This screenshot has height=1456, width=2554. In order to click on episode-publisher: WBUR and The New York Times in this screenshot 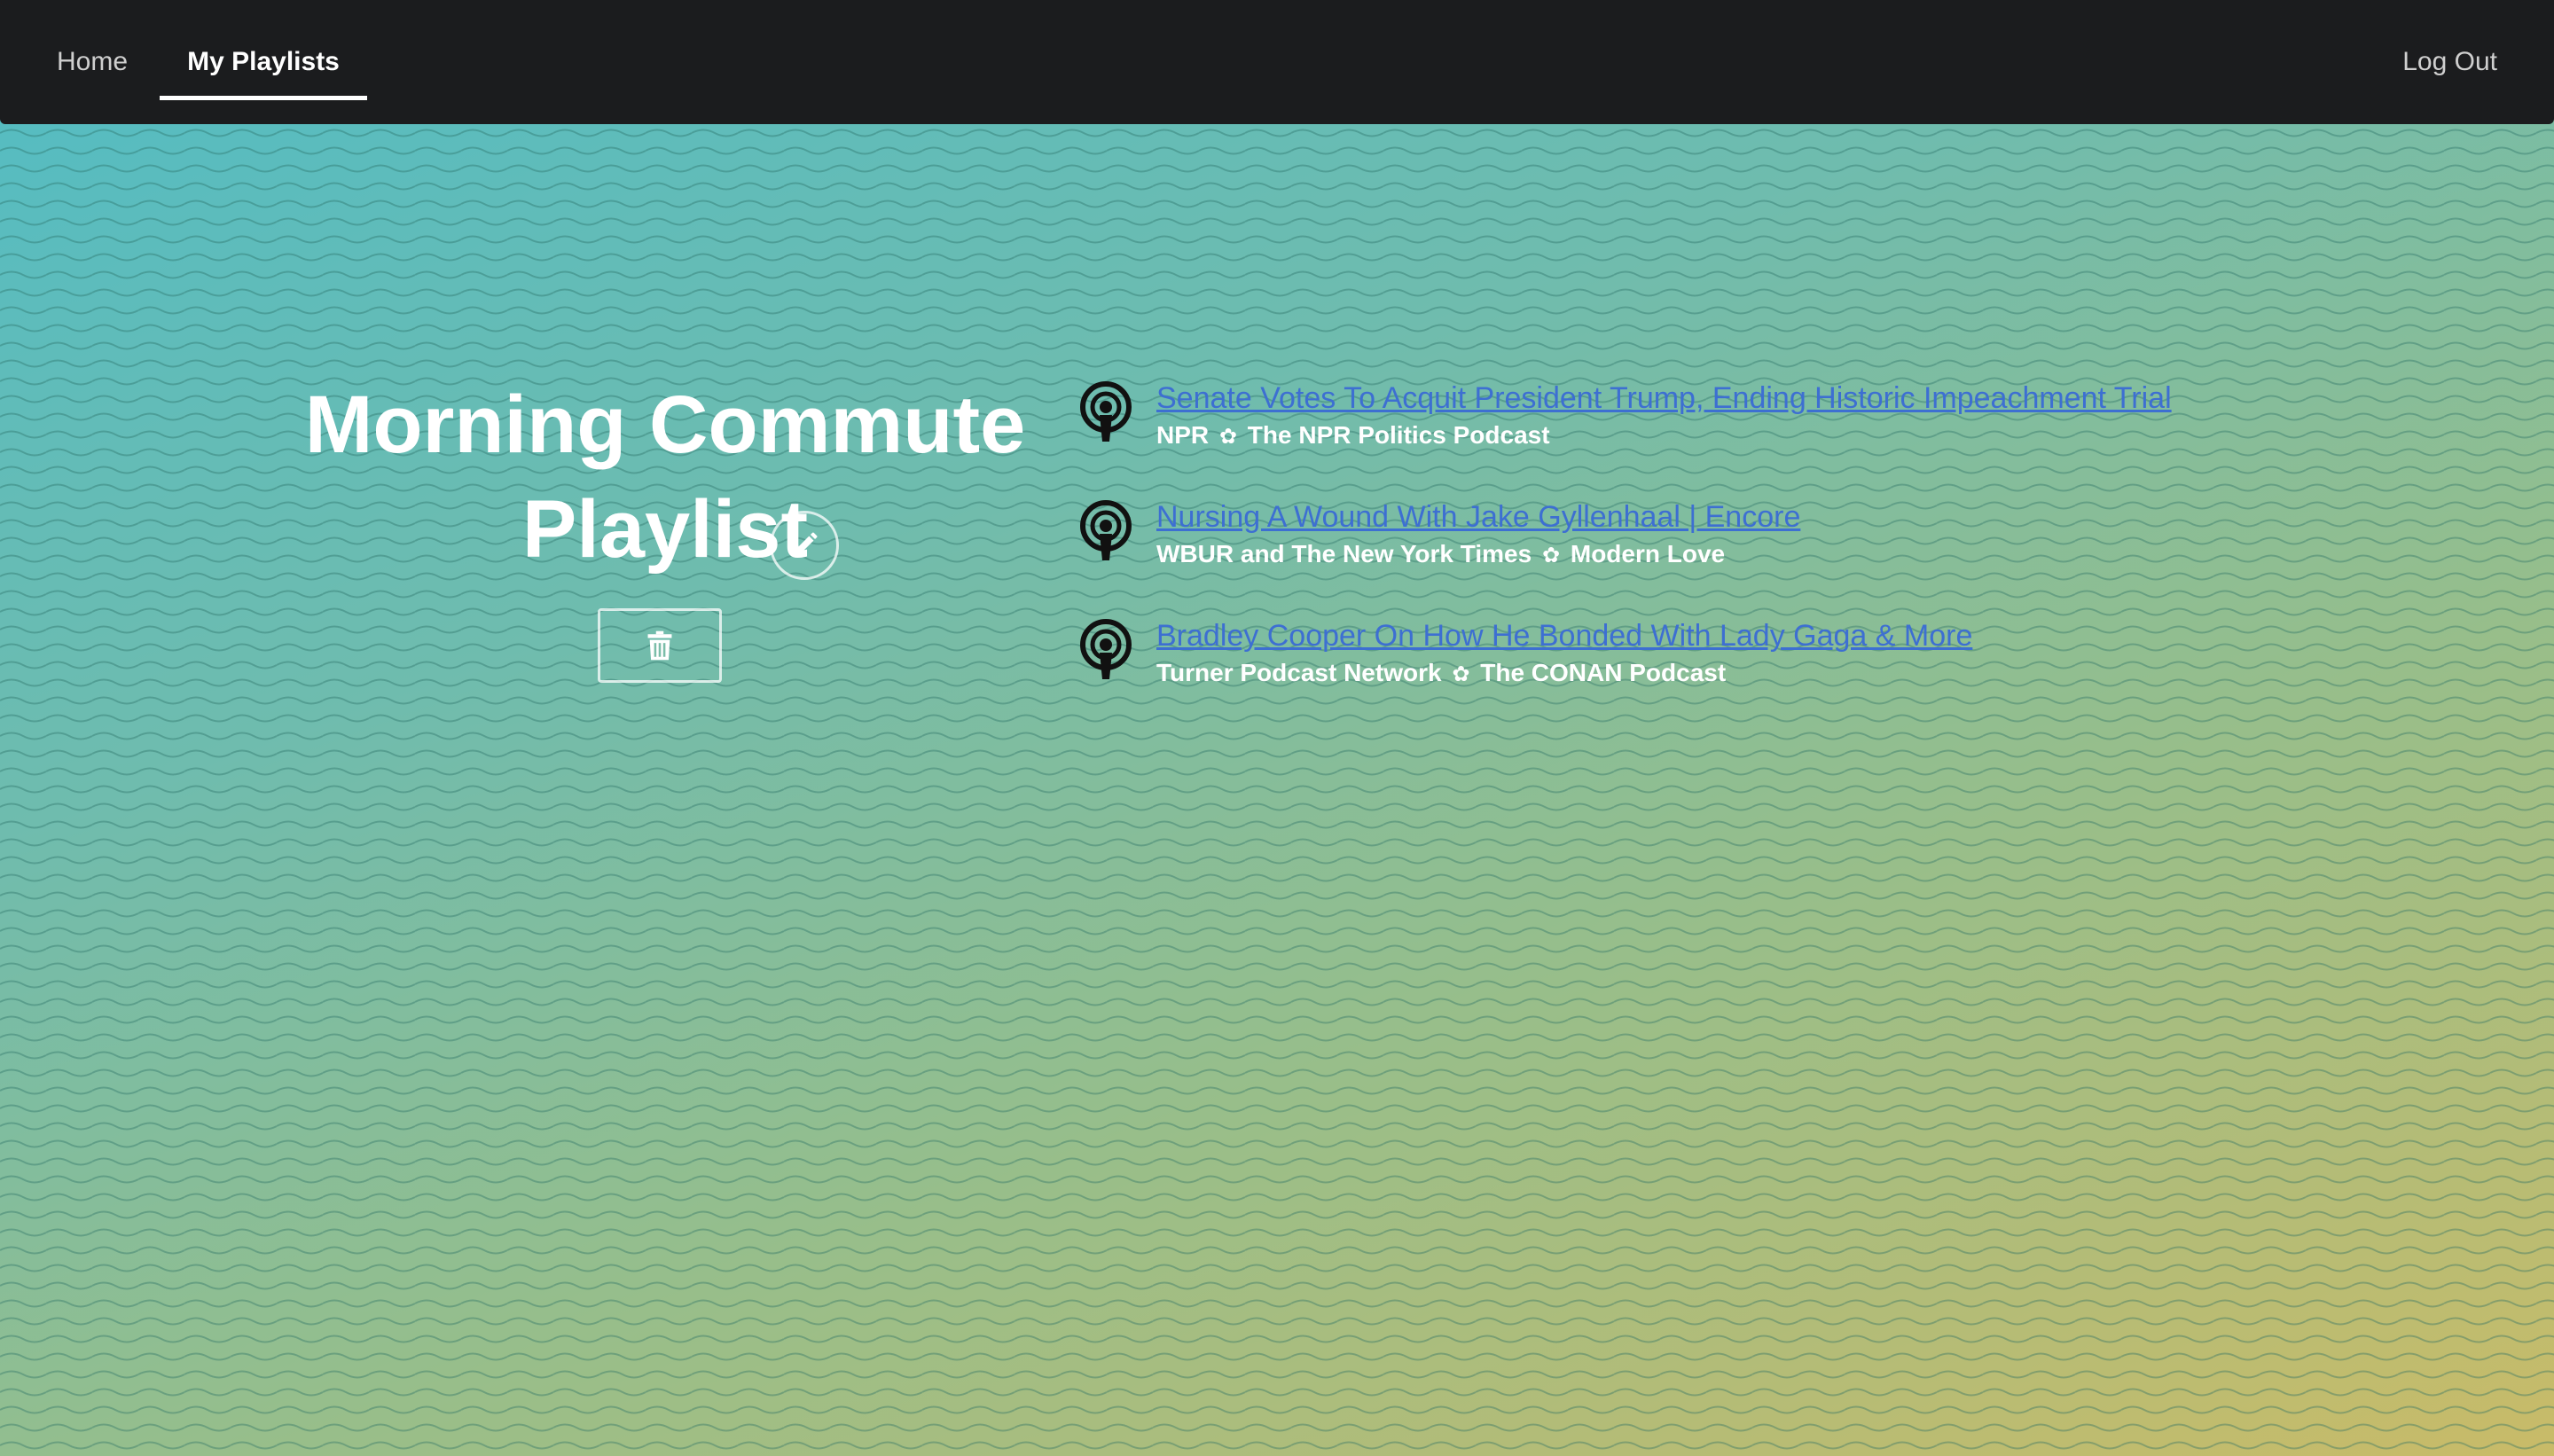, I will do `click(1344, 554)`.